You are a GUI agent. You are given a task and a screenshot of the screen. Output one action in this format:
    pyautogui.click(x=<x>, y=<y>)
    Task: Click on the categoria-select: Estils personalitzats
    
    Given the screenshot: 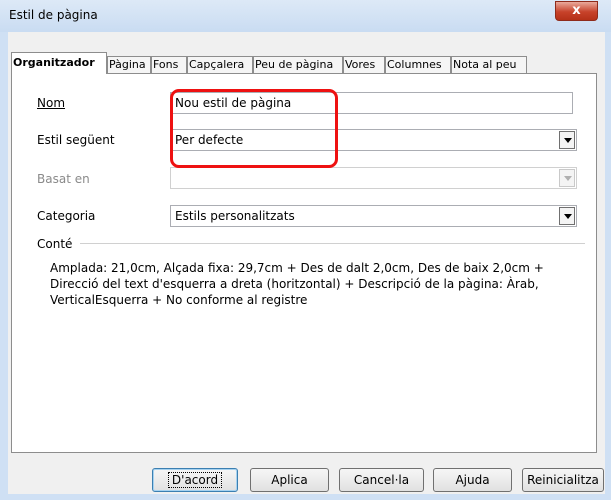 What is the action you would take?
    pyautogui.click(x=373, y=216)
    